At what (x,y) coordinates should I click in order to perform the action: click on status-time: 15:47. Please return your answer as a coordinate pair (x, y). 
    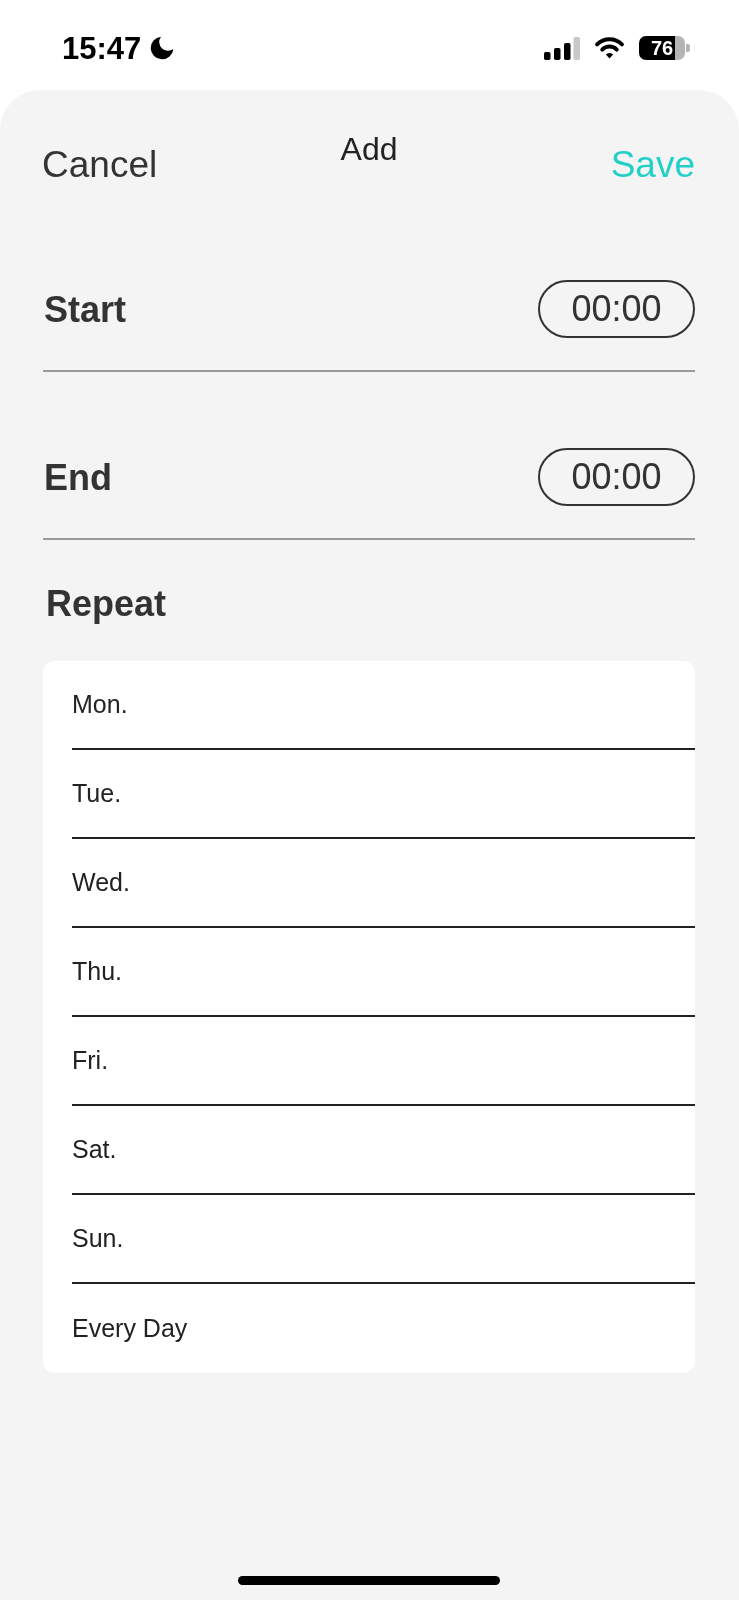
    Looking at the image, I should click on (102, 48).